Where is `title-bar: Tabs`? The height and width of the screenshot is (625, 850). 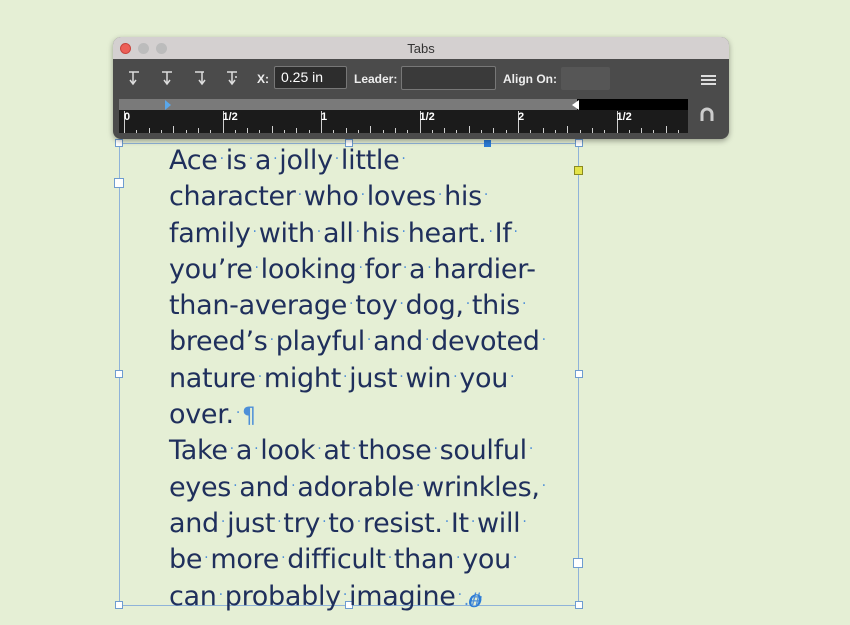 title-bar: Tabs is located at coordinates (421, 48).